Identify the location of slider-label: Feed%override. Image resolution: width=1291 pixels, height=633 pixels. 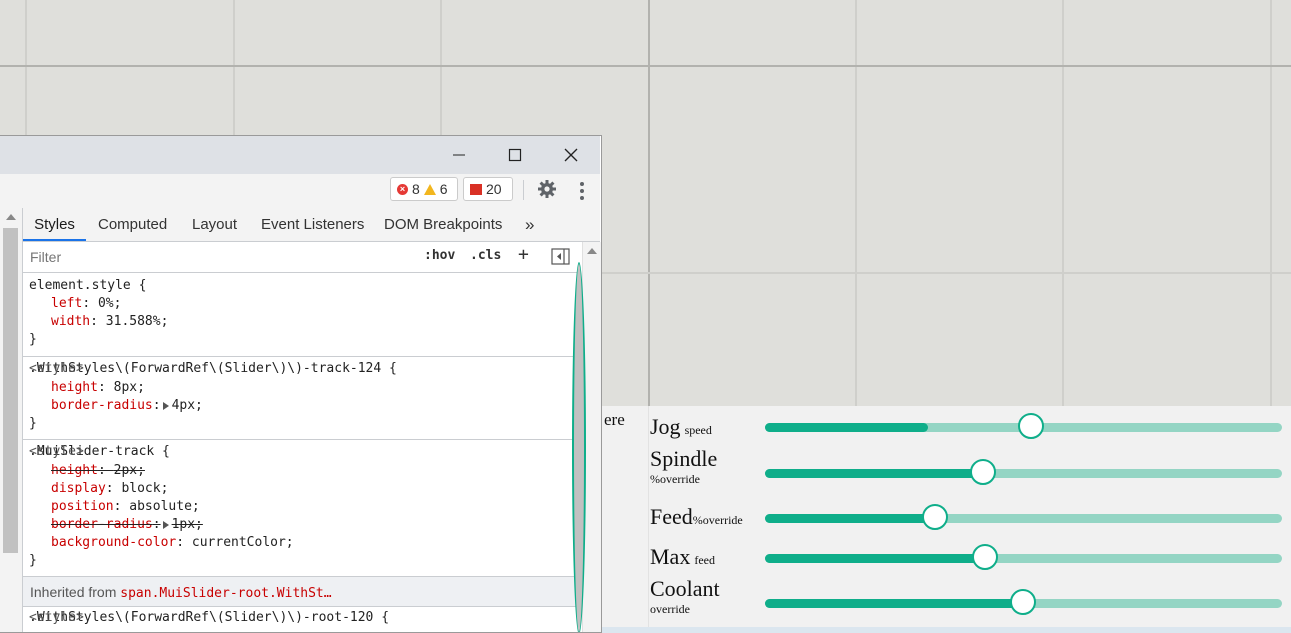
(696, 516).